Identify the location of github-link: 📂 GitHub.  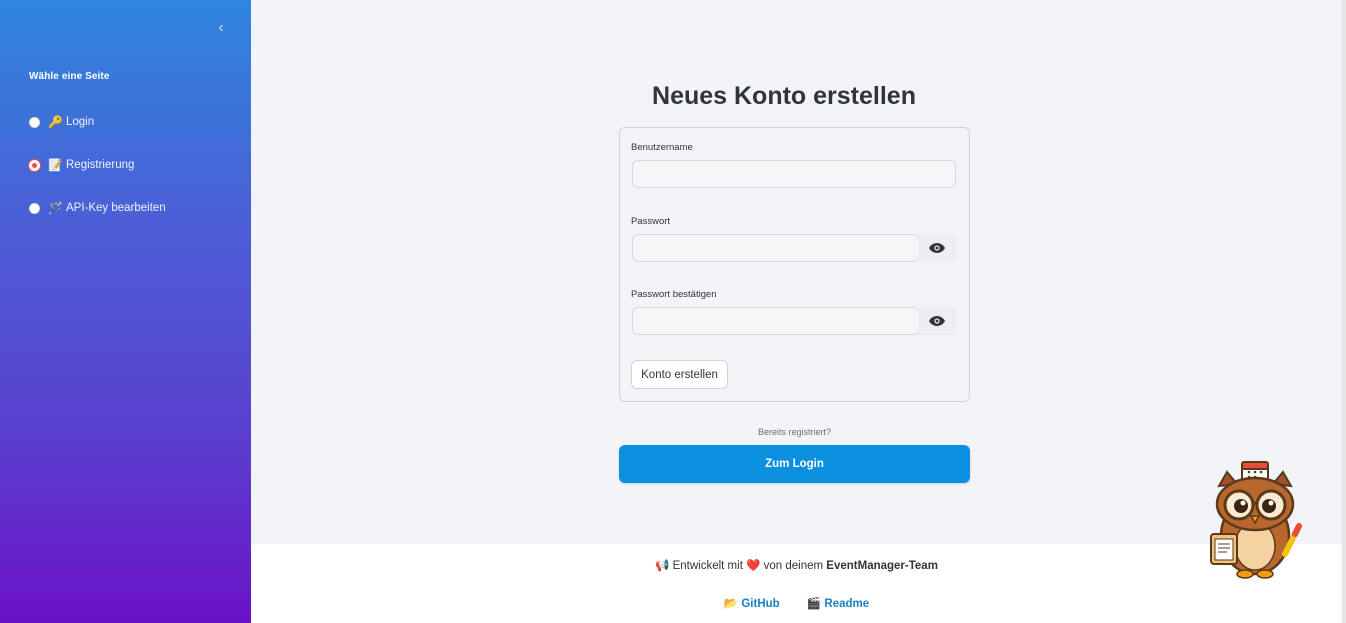
(753, 604).